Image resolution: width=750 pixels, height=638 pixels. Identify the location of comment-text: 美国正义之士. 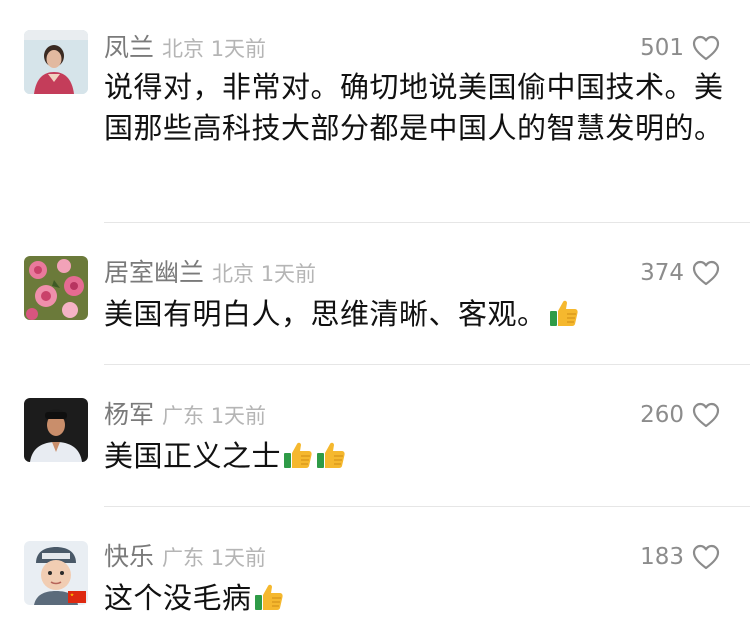
(193, 456).